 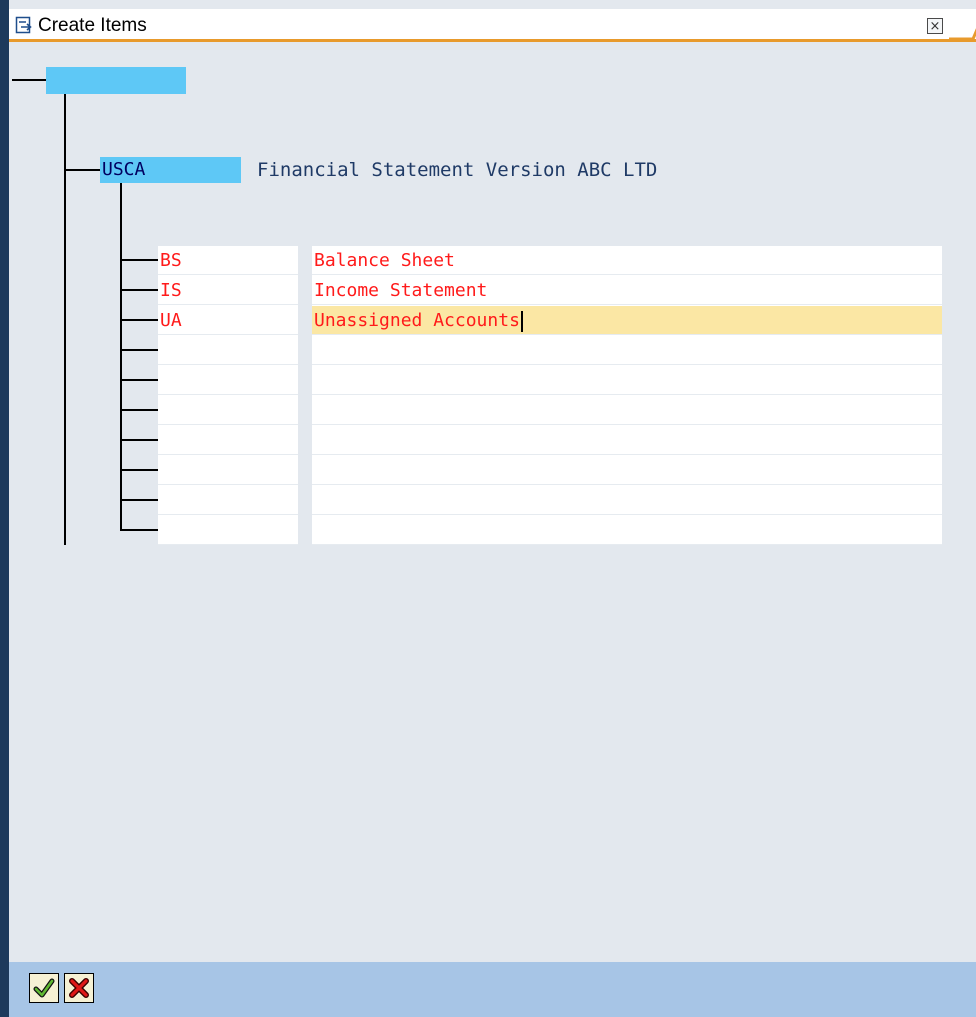 What do you see at coordinates (492, 25) in the screenshot?
I see `title-bar: Create Items ×` at bounding box center [492, 25].